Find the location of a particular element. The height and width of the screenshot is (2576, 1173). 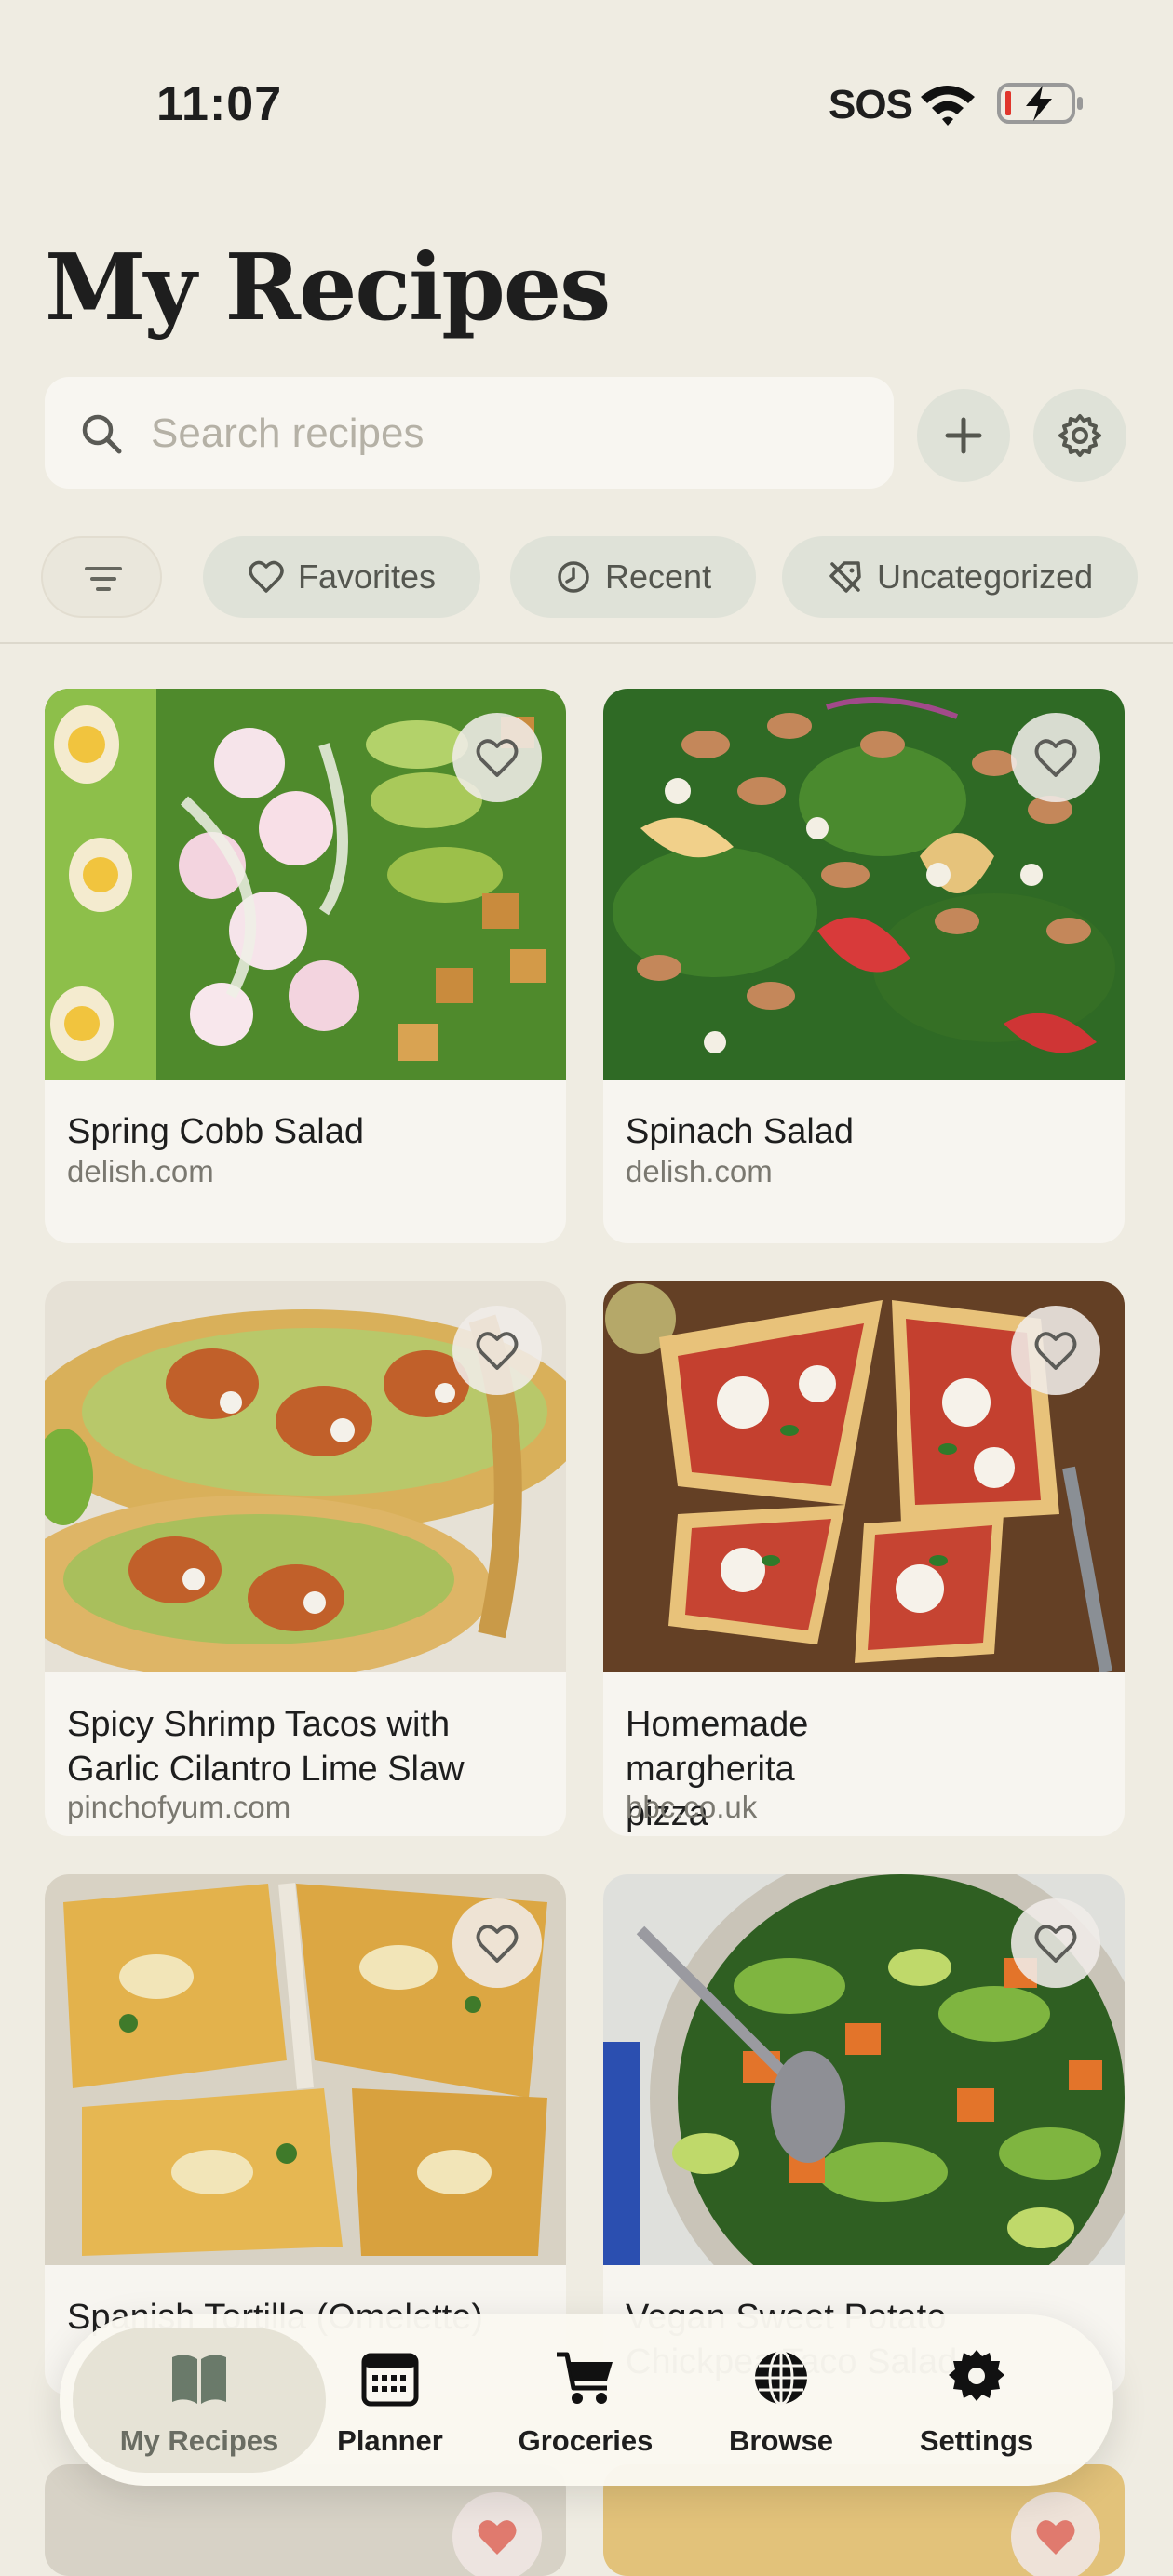

recipe-name: Spring Cobb Salad is located at coordinates (216, 1131).